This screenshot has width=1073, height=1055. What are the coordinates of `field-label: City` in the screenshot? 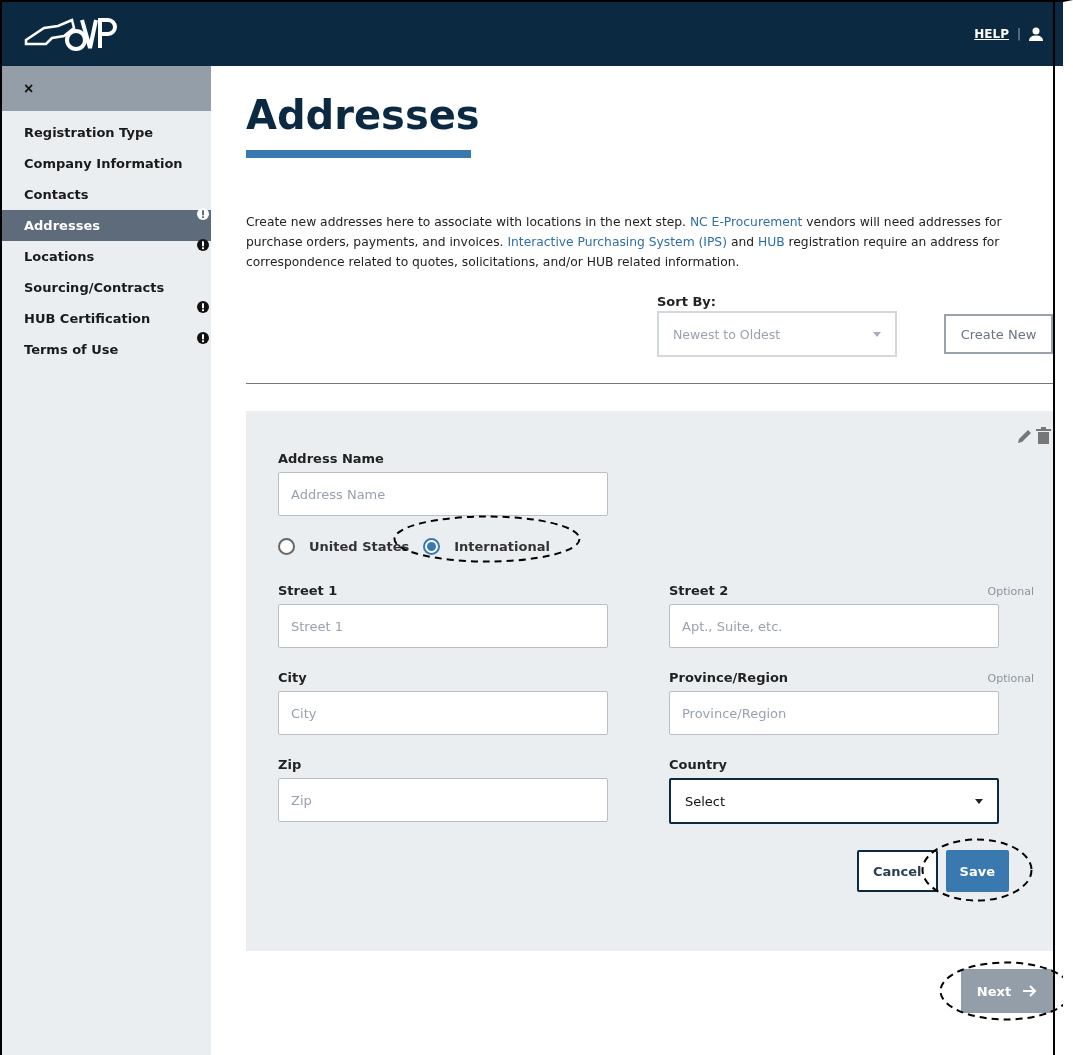 It's located at (292, 677).